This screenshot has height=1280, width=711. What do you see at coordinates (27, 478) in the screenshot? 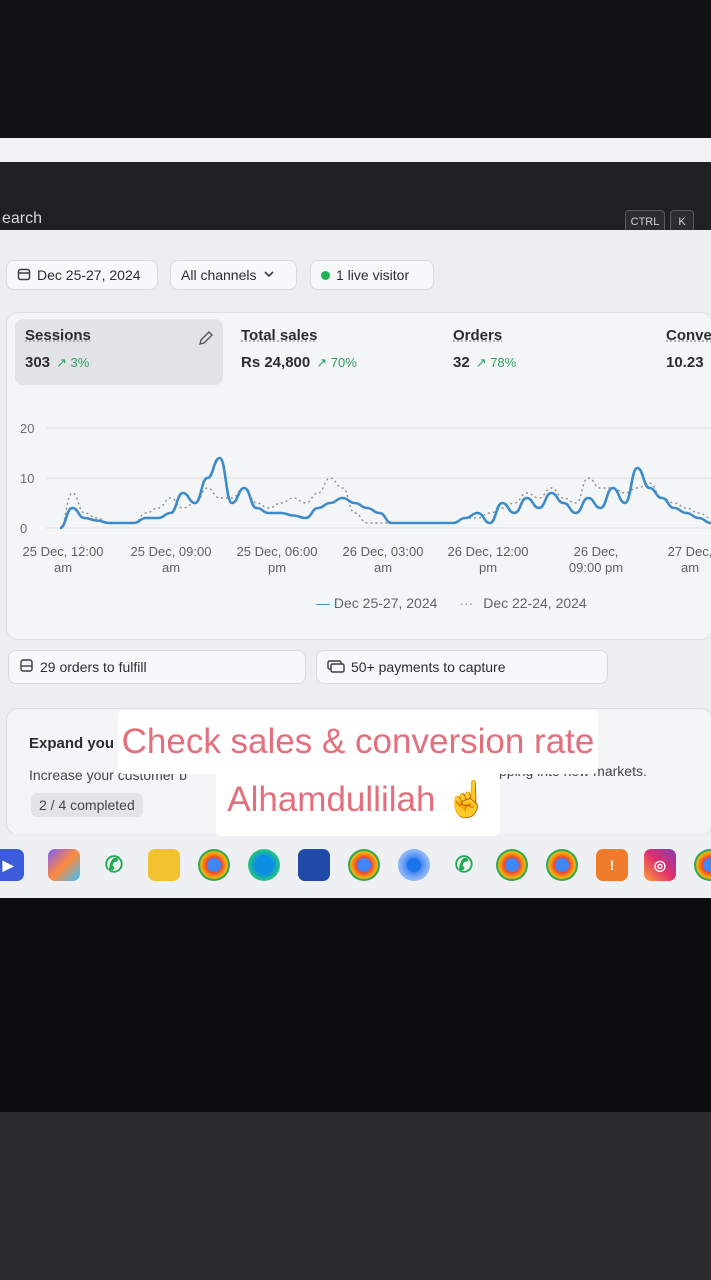
I see `y-tick-label: 10` at bounding box center [27, 478].